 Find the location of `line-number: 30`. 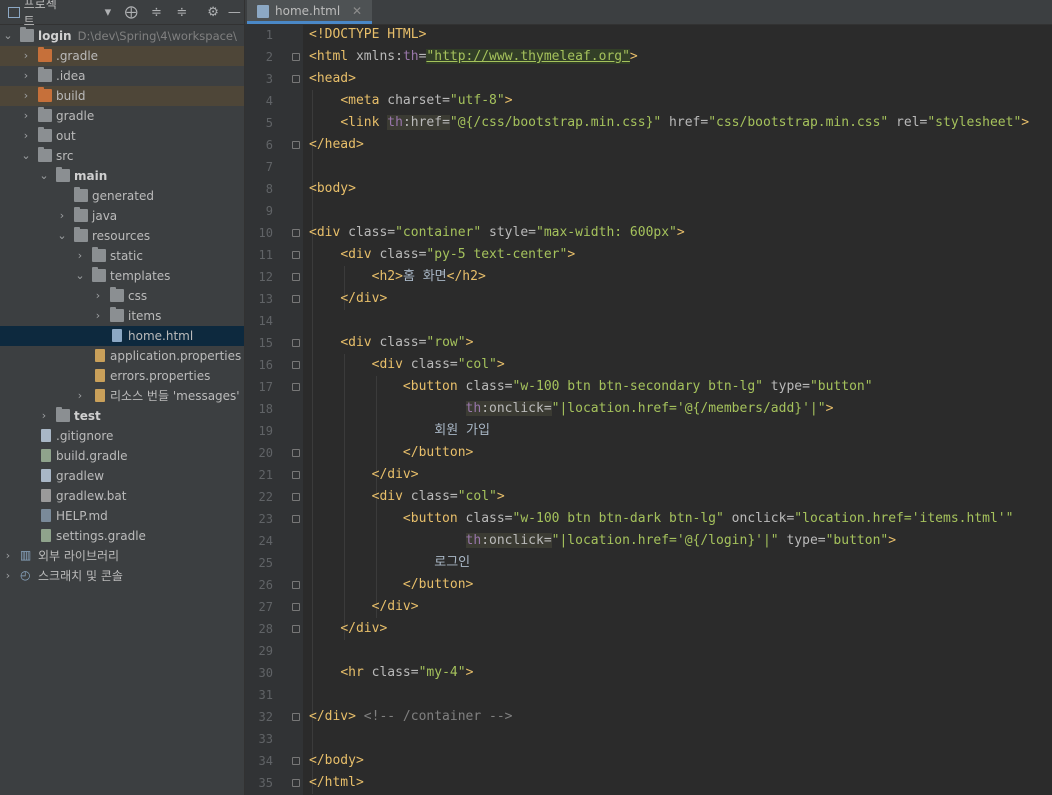

line-number: 30 is located at coordinates (265, 673).